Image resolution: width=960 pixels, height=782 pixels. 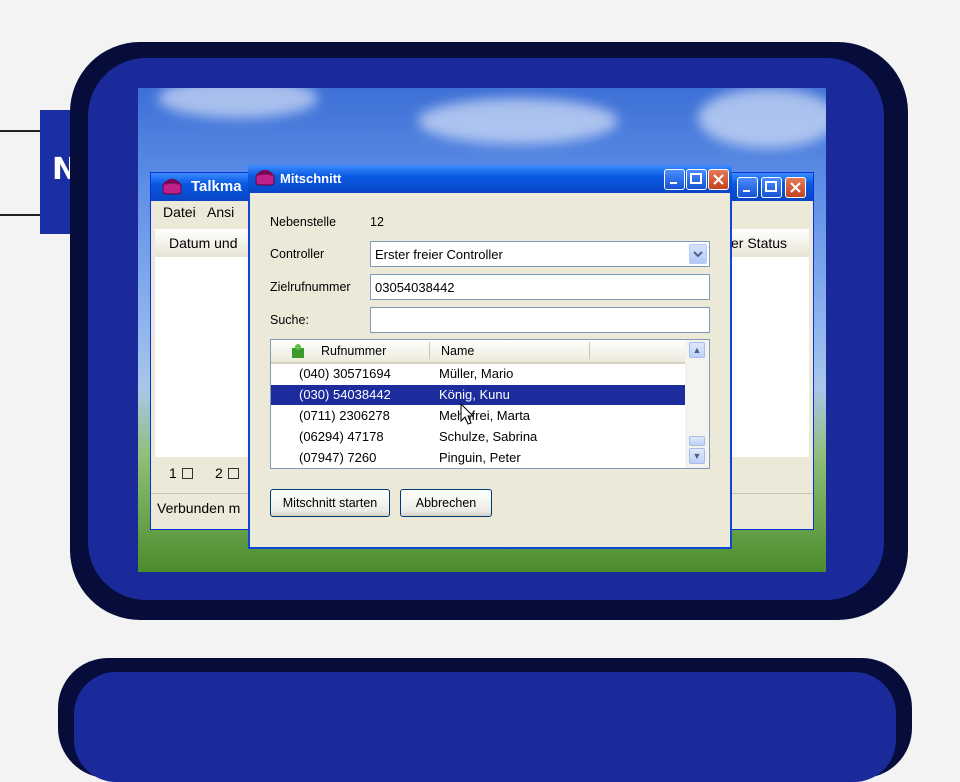 I want to click on status-text: Verbunden m, so click(x=199, y=508).